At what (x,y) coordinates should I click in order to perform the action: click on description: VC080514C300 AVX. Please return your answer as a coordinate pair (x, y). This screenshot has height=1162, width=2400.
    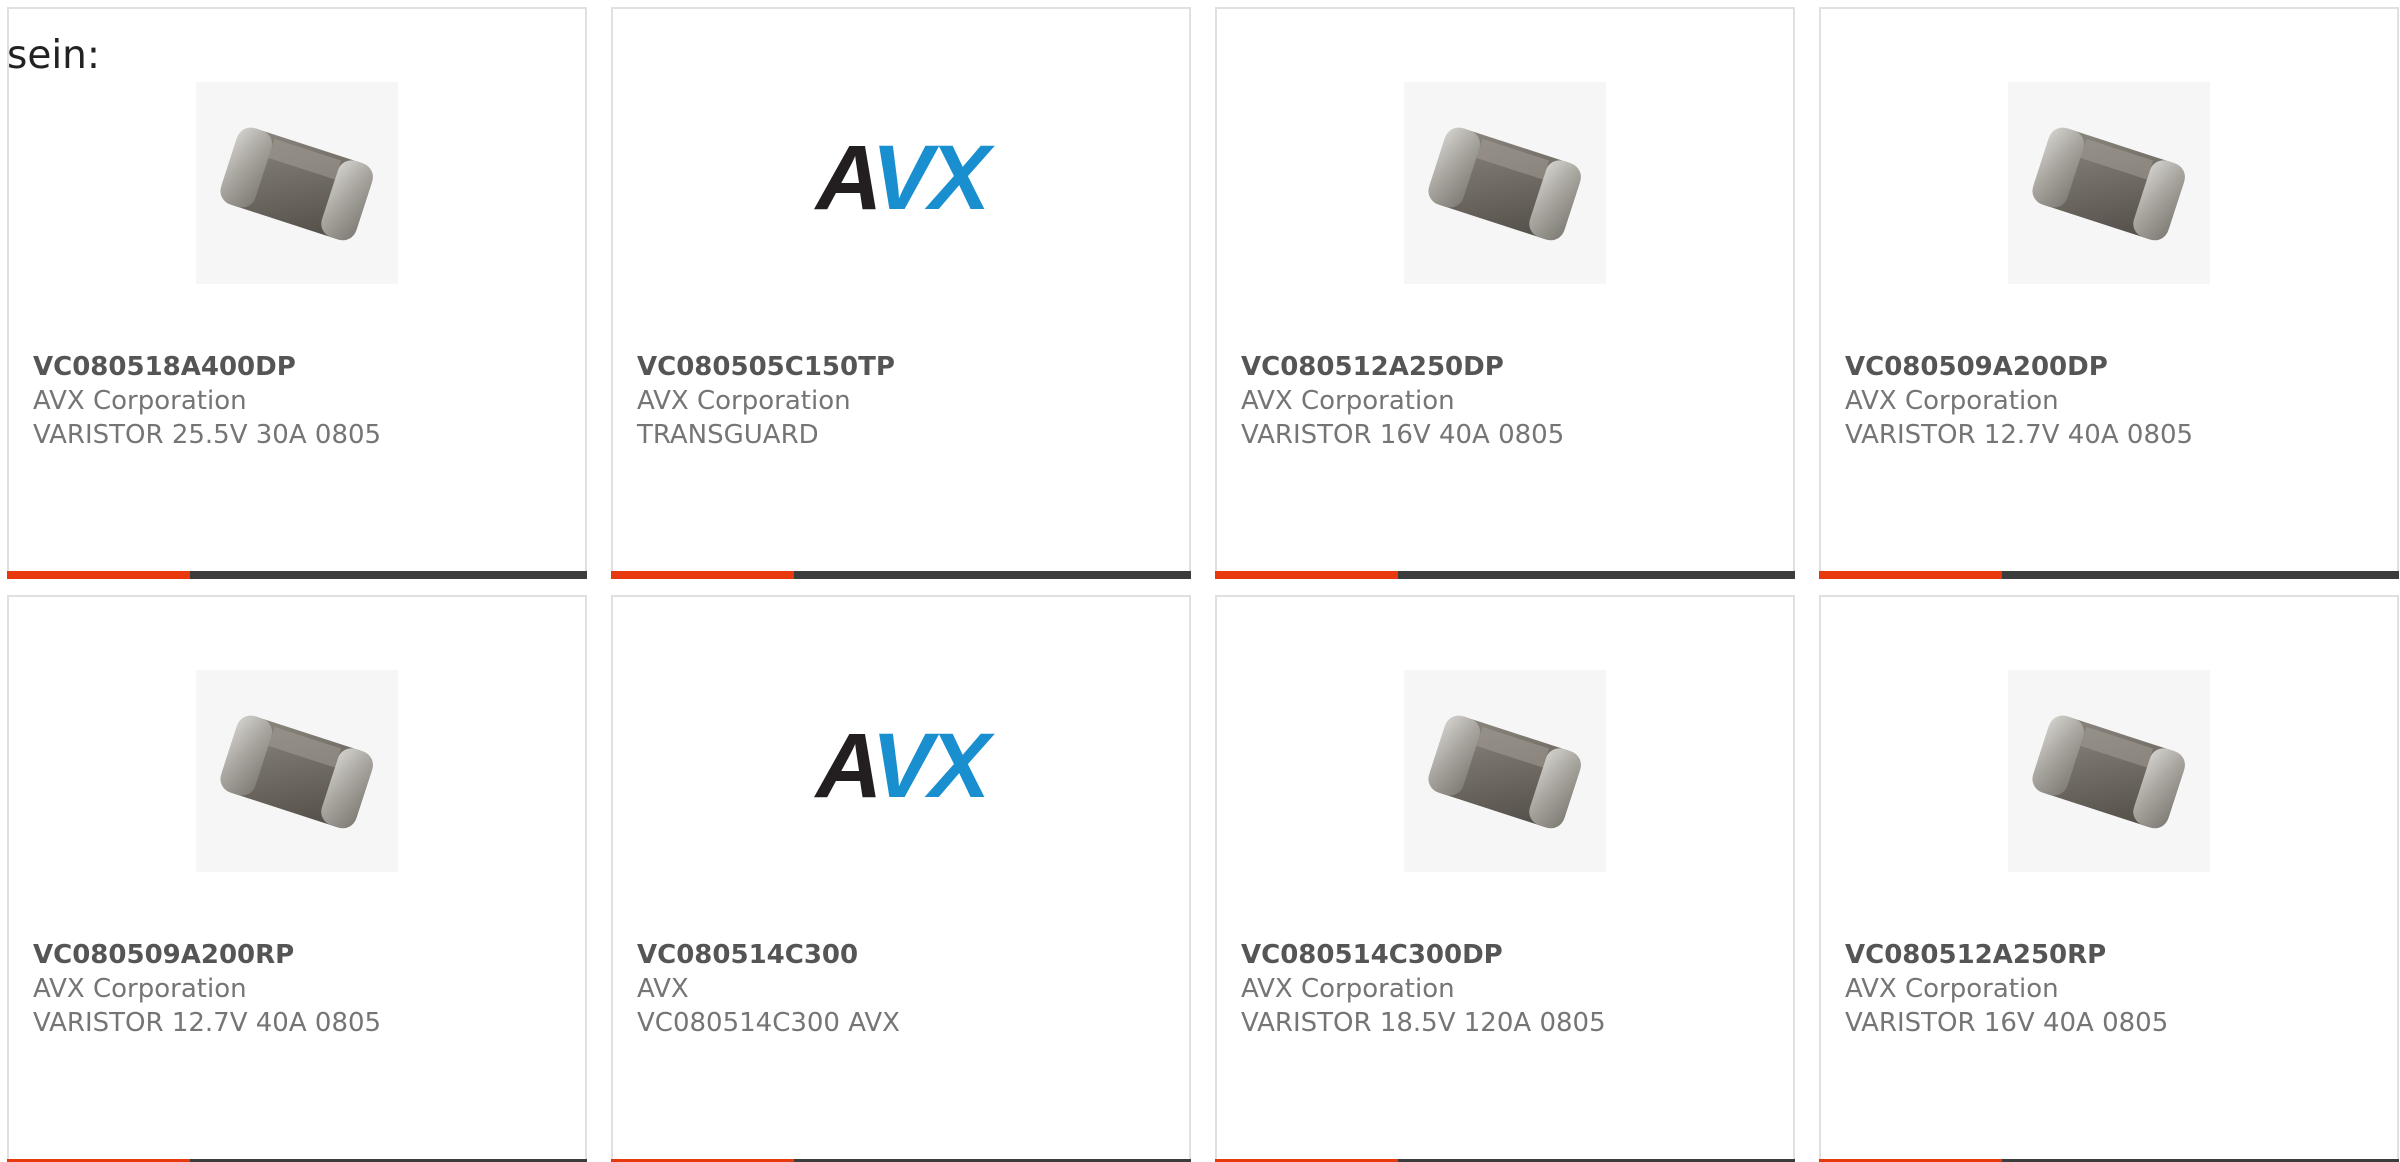
    Looking at the image, I should click on (768, 1023).